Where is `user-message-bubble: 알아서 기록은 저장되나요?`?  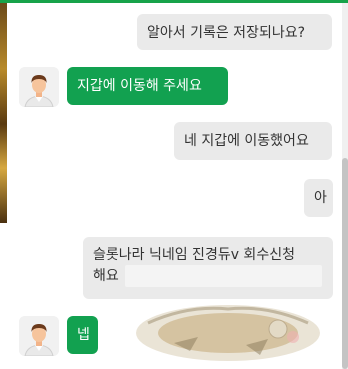
user-message-bubble: 알아서 기록은 저장되나요? is located at coordinates (234, 32).